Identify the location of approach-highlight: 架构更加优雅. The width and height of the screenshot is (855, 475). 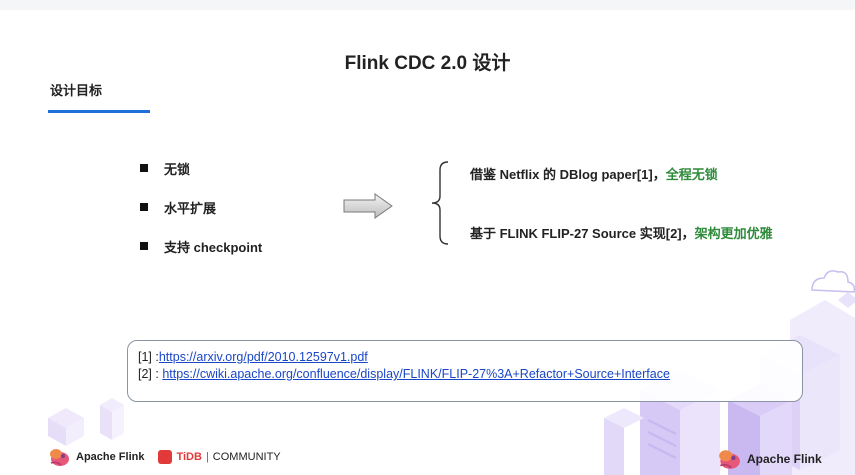
(733, 233).